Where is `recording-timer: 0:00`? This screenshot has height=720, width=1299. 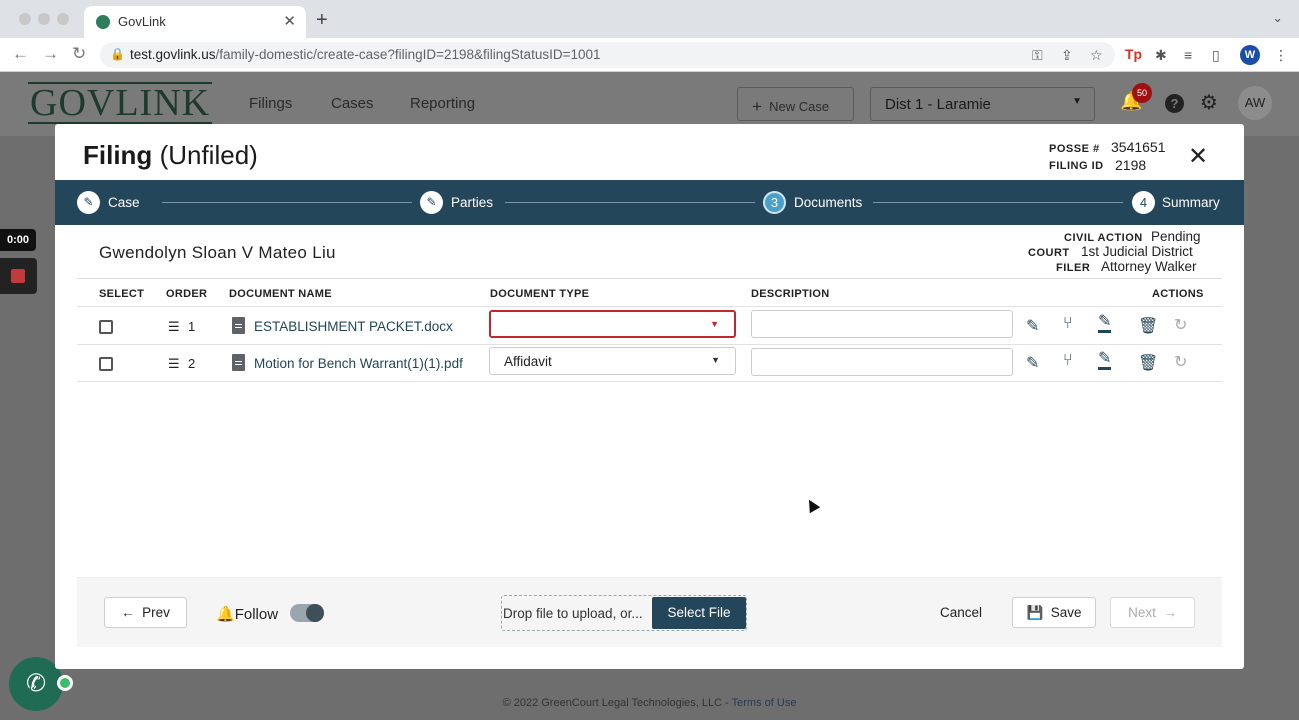
recording-timer: 0:00 is located at coordinates (18, 240).